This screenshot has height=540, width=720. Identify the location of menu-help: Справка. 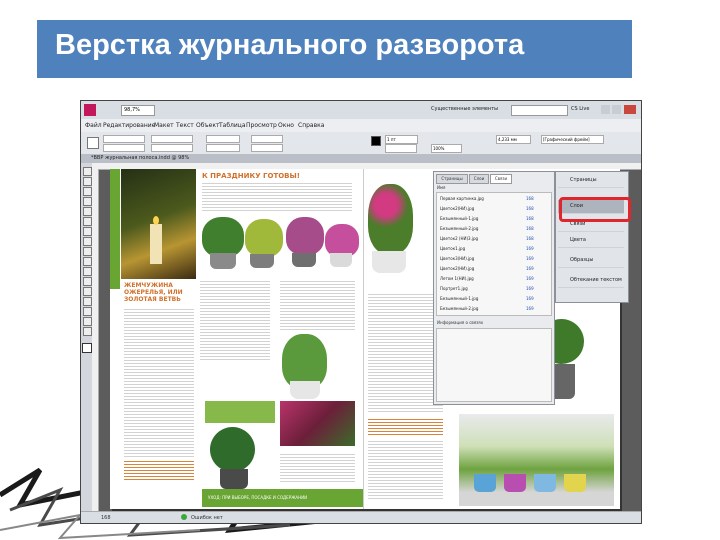
(311, 125).